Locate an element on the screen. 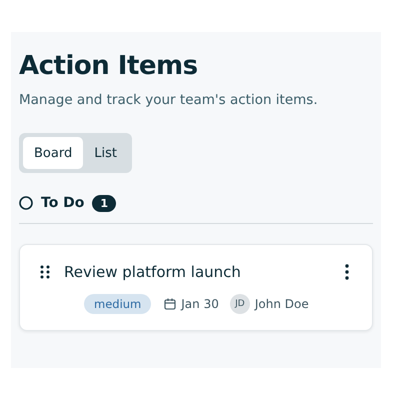  status-circle-icon is located at coordinates (26, 203).